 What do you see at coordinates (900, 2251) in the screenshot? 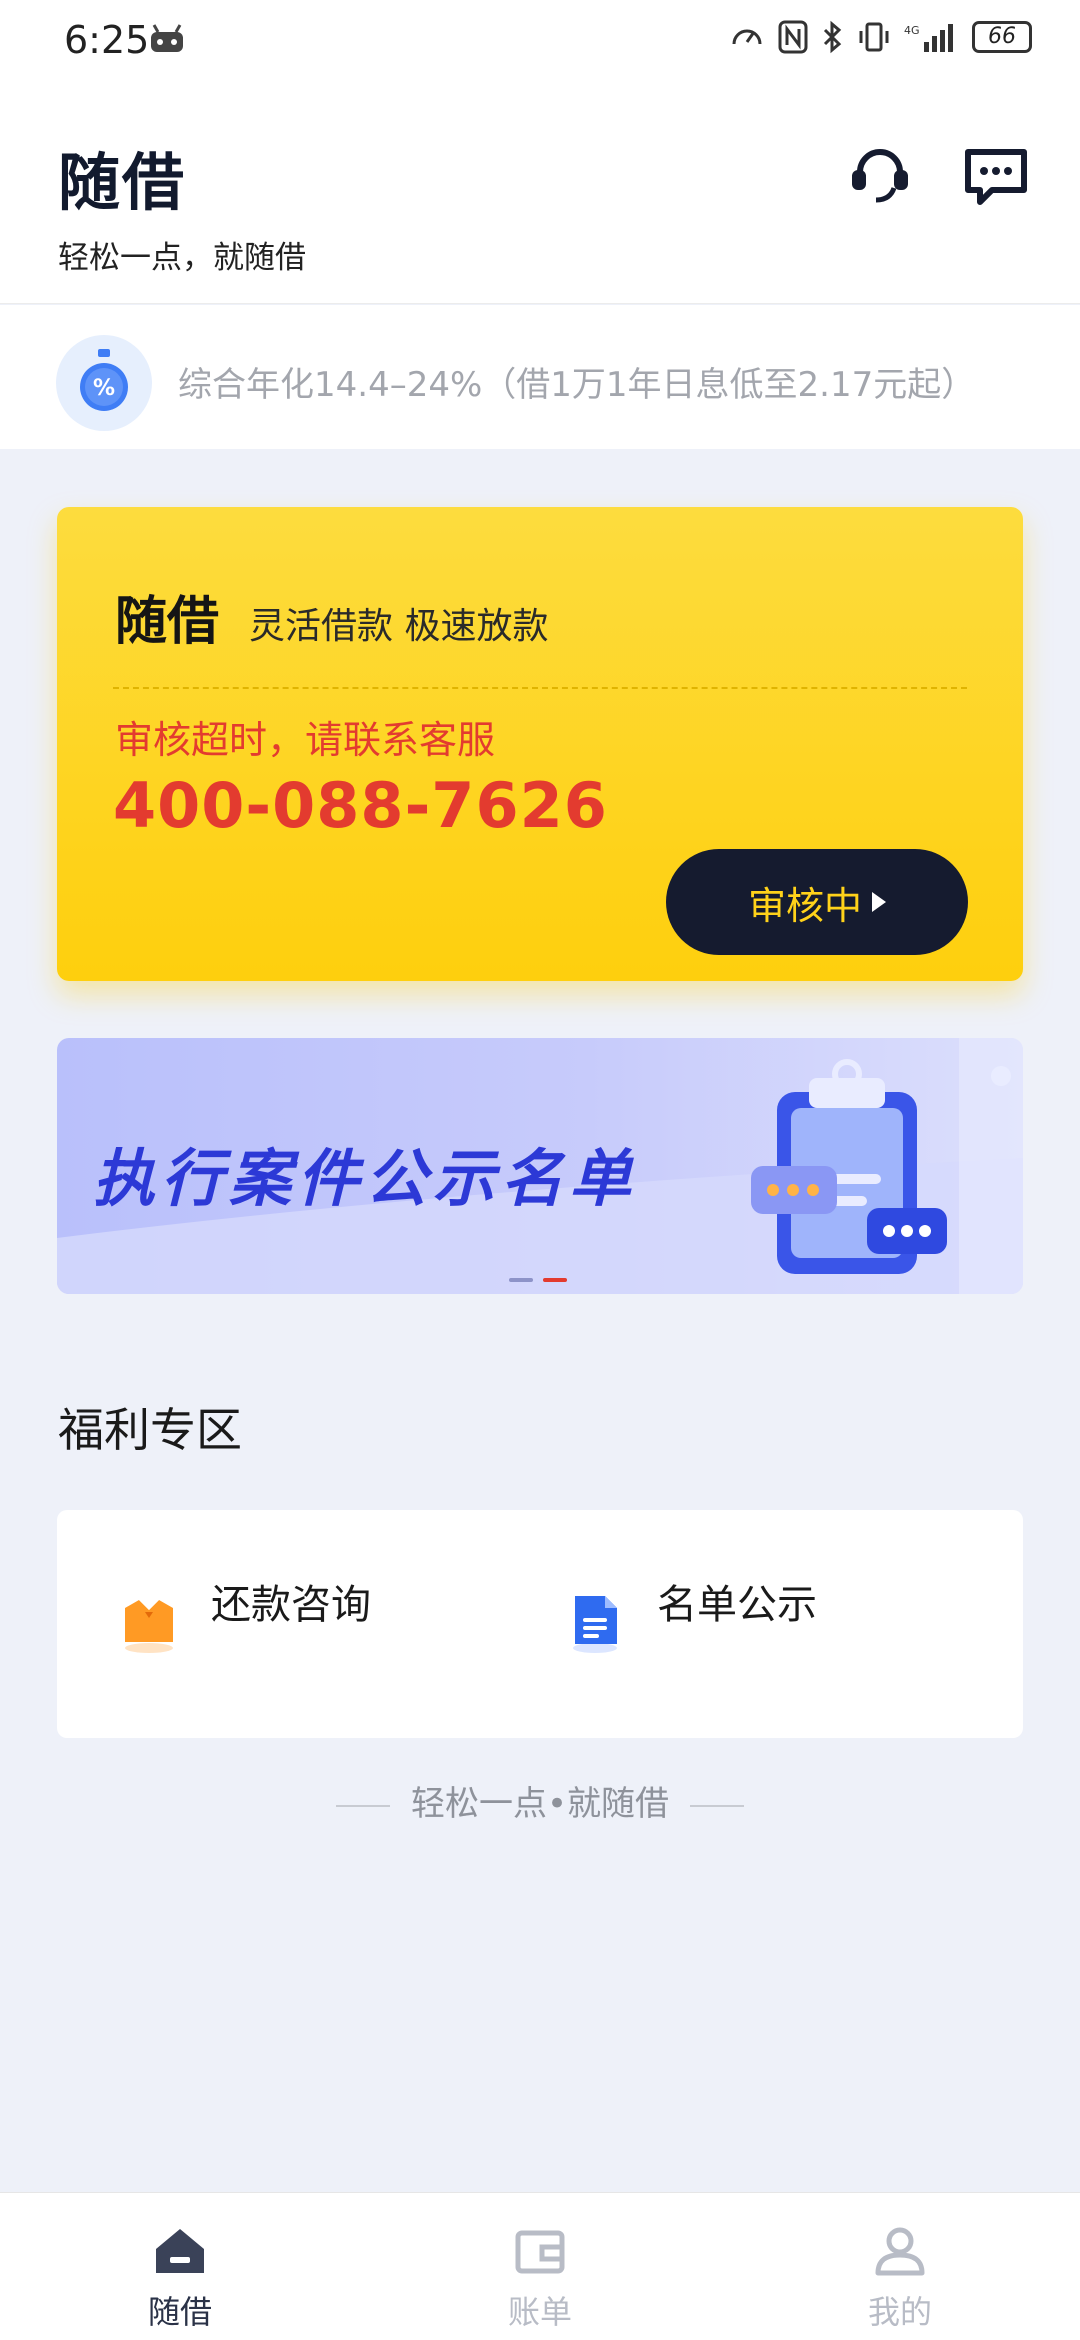
I see `user-icon` at bounding box center [900, 2251].